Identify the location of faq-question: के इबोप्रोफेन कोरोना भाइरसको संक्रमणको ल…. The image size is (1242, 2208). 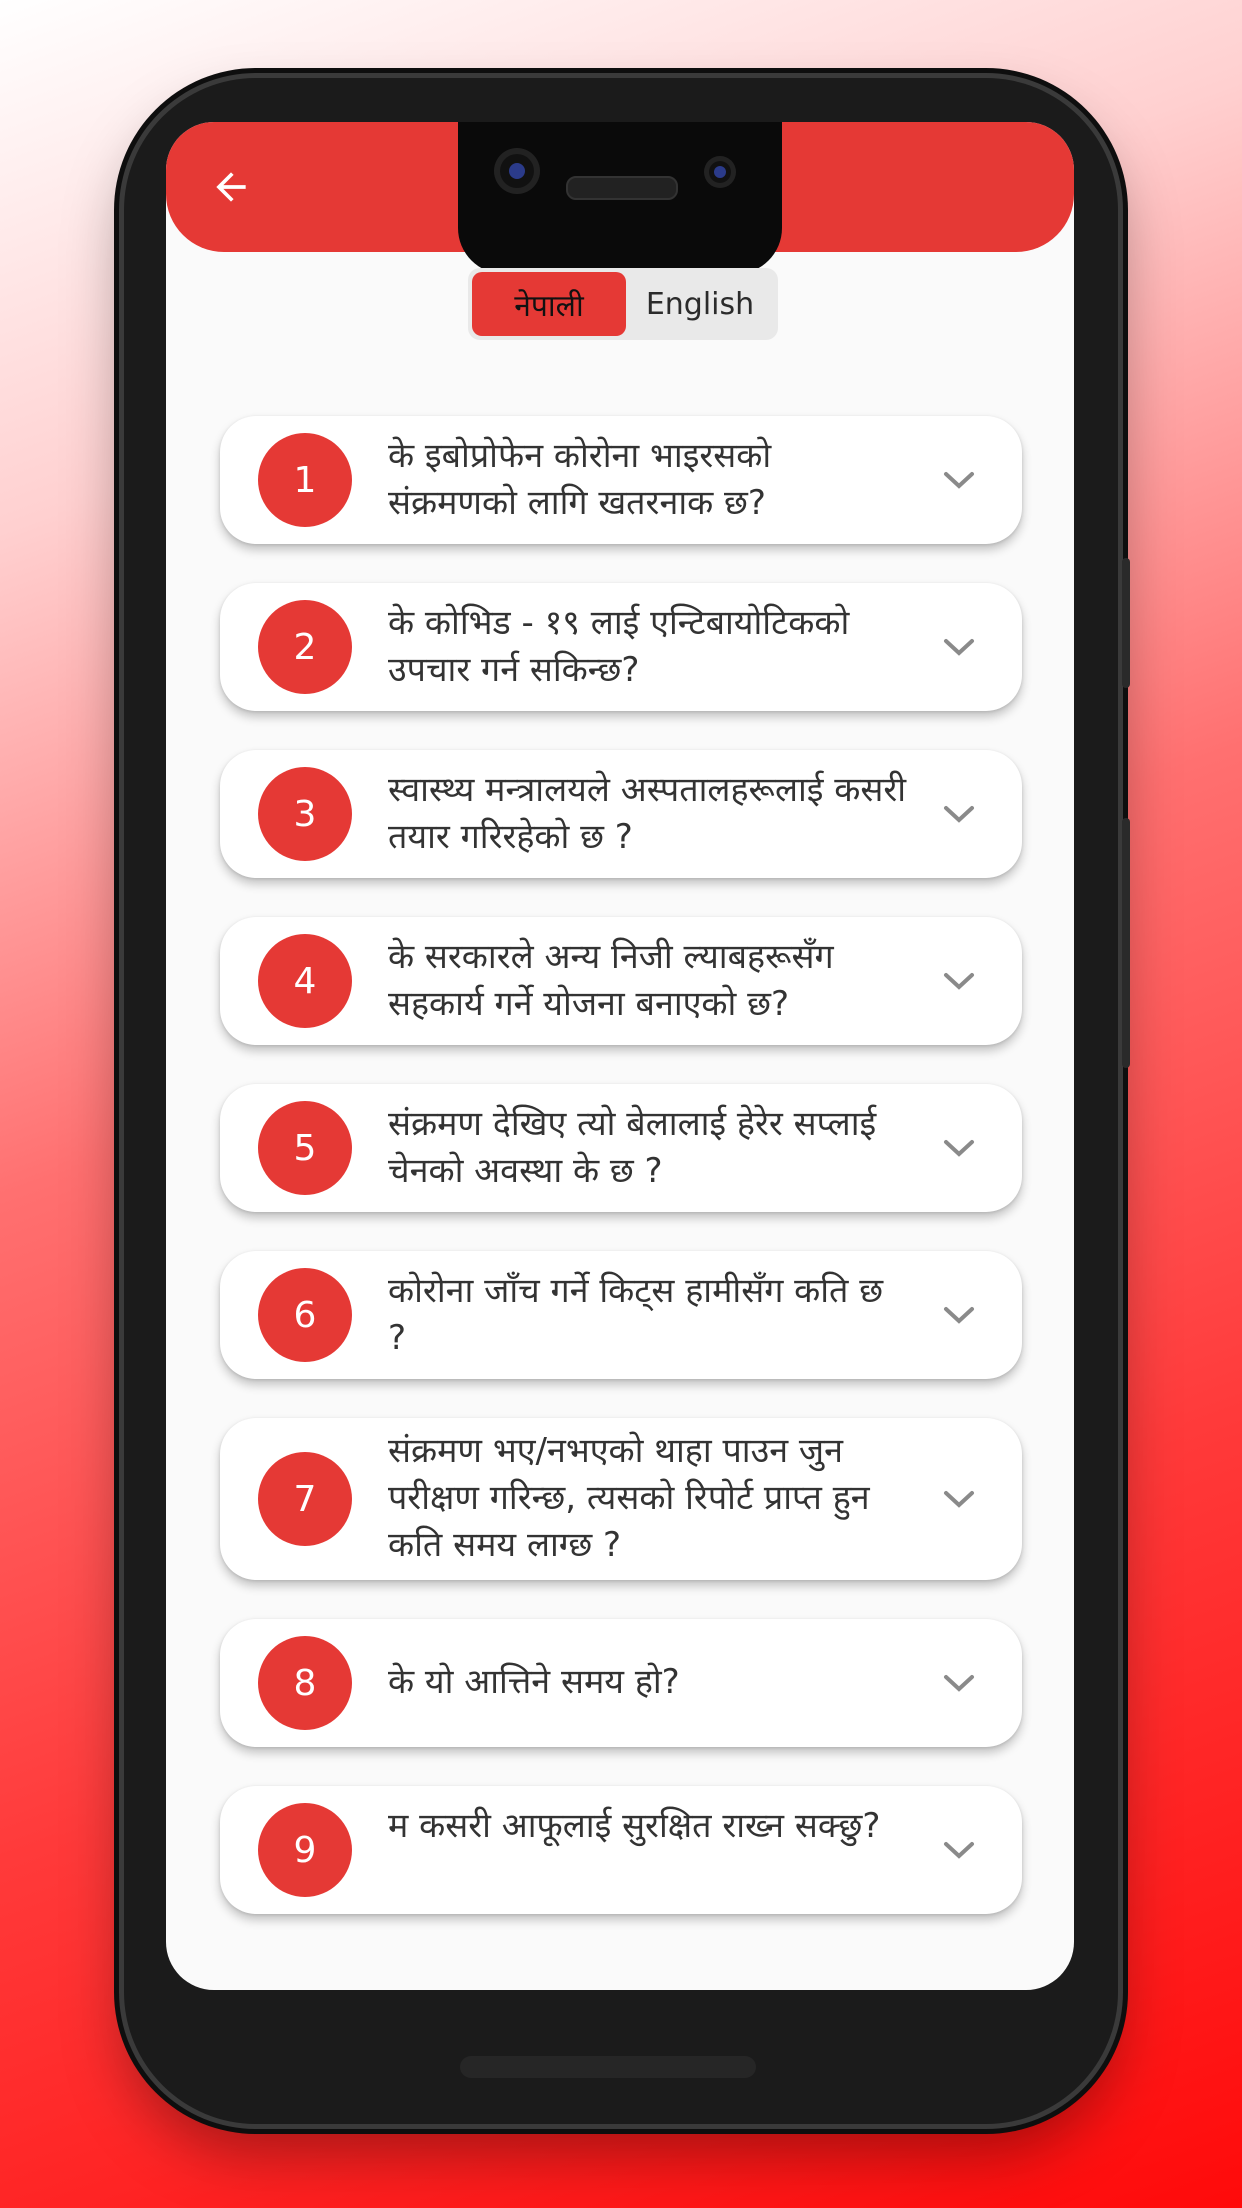
(580, 479).